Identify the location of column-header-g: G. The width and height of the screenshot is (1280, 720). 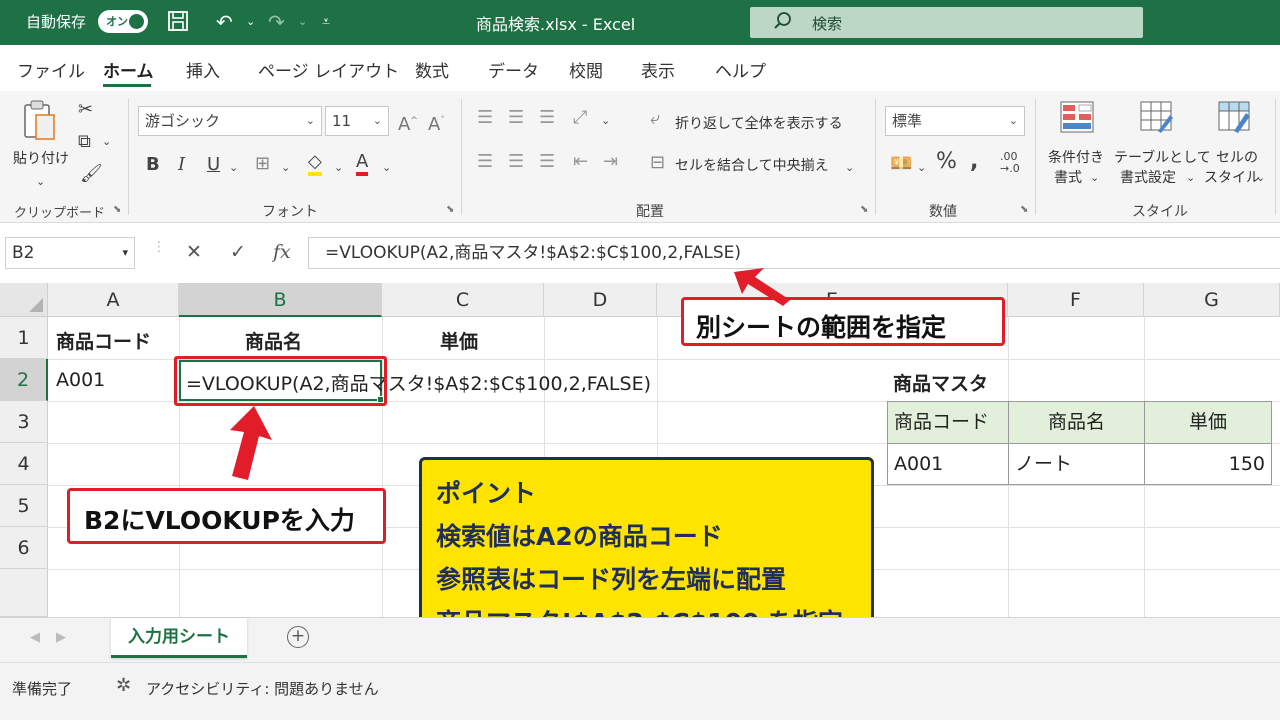
(1212, 300).